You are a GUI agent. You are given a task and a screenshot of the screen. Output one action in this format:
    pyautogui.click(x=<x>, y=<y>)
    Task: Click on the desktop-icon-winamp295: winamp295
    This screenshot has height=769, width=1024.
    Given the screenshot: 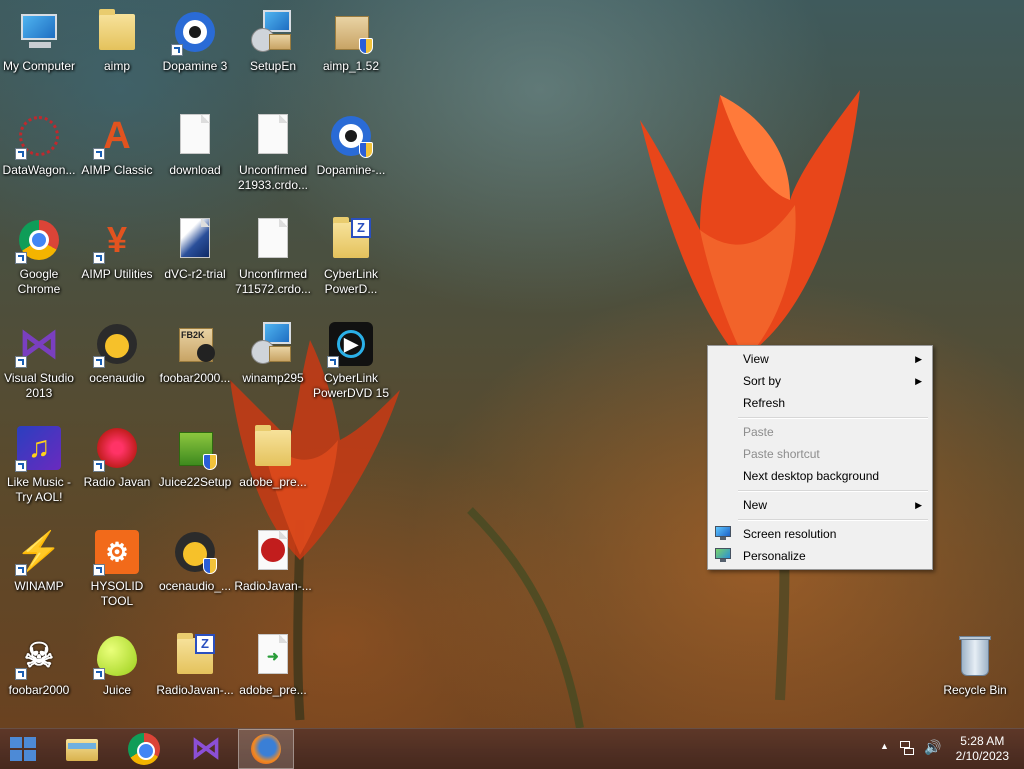 What is the action you would take?
    pyautogui.click(x=273, y=364)
    